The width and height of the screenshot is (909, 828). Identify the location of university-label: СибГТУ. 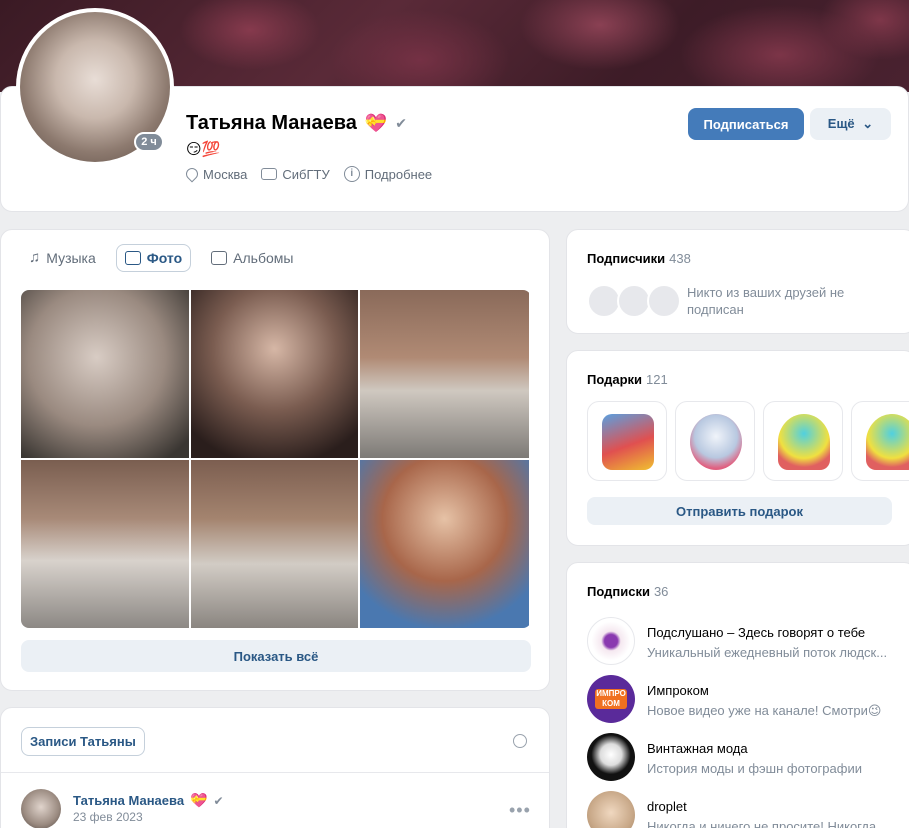
(306, 174).